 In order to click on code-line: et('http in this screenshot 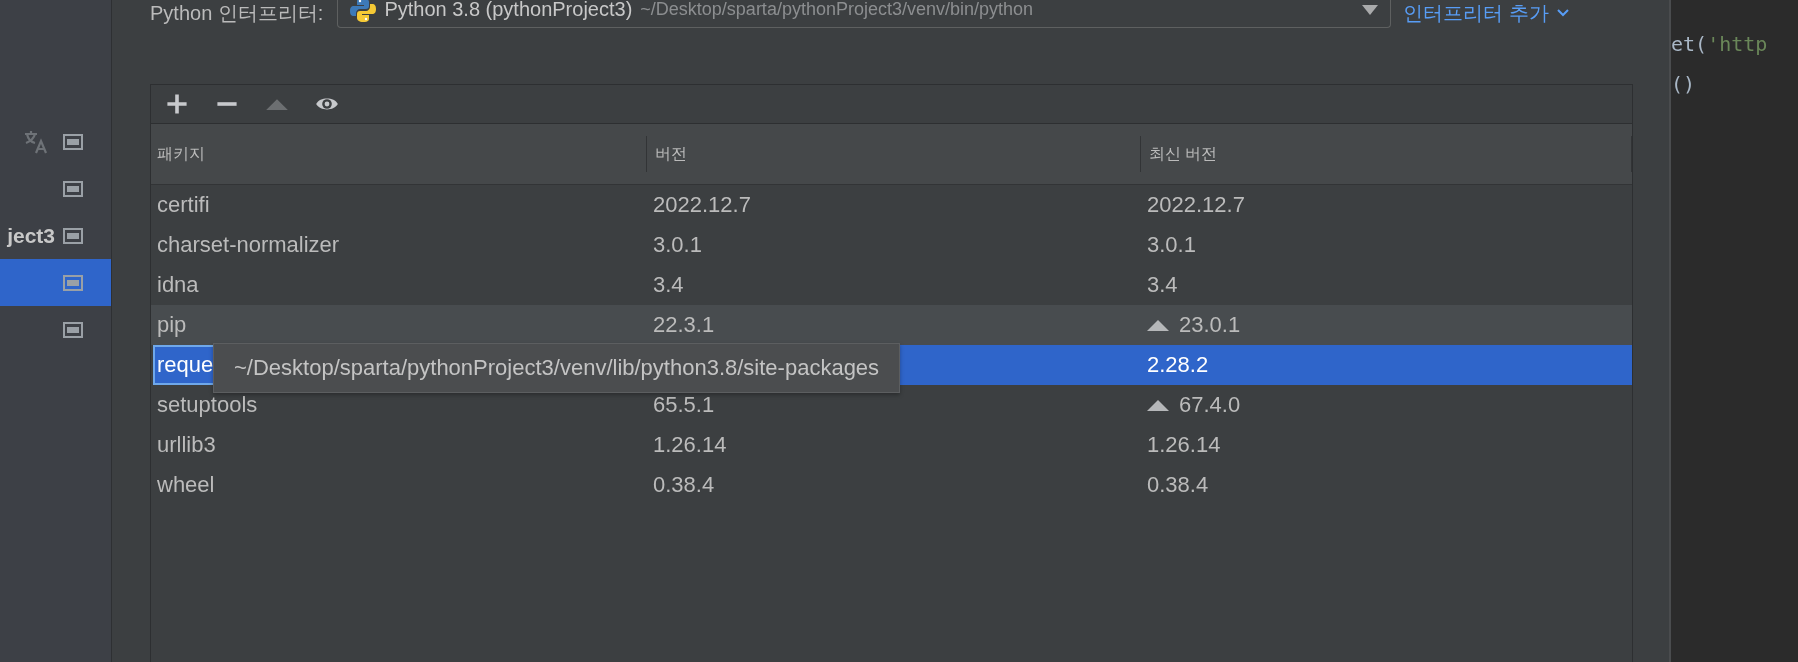, I will do `click(1720, 44)`.